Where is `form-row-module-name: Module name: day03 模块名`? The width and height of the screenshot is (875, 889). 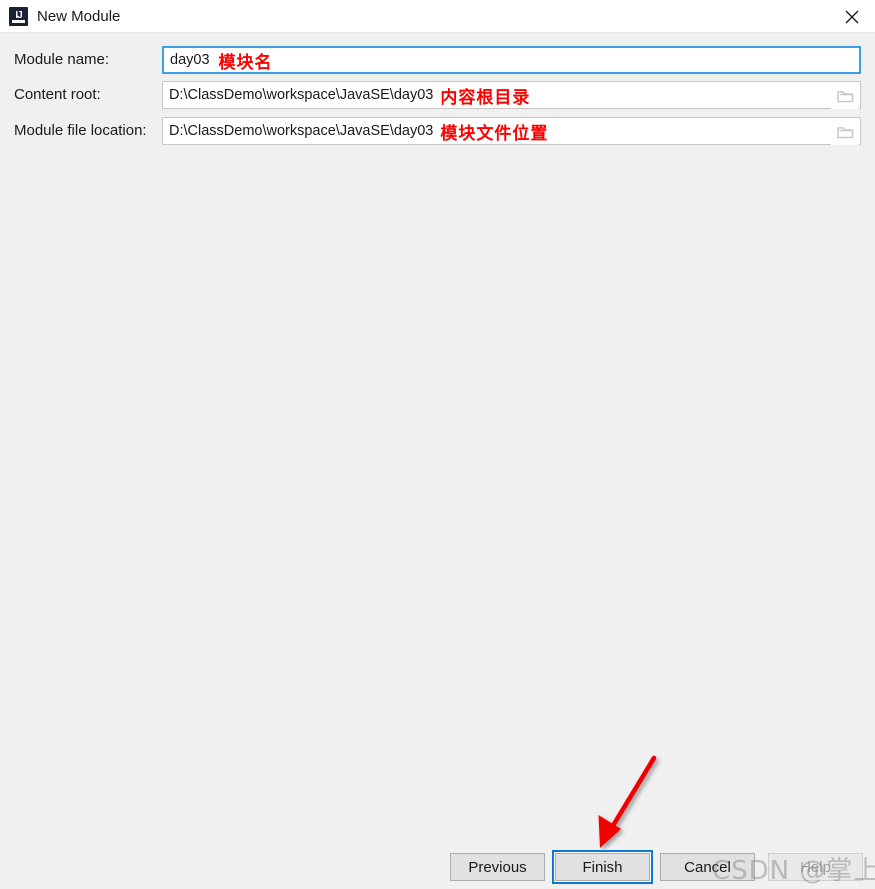 form-row-module-name: Module name: day03 模块名 is located at coordinates (437, 60).